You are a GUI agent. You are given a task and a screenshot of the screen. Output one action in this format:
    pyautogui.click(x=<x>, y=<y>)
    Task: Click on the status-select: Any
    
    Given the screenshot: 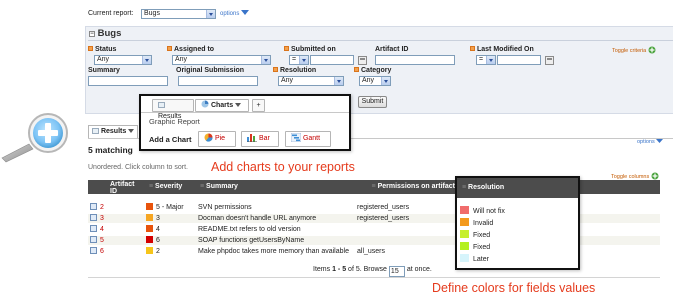 What is the action you would take?
    pyautogui.click(x=123, y=60)
    